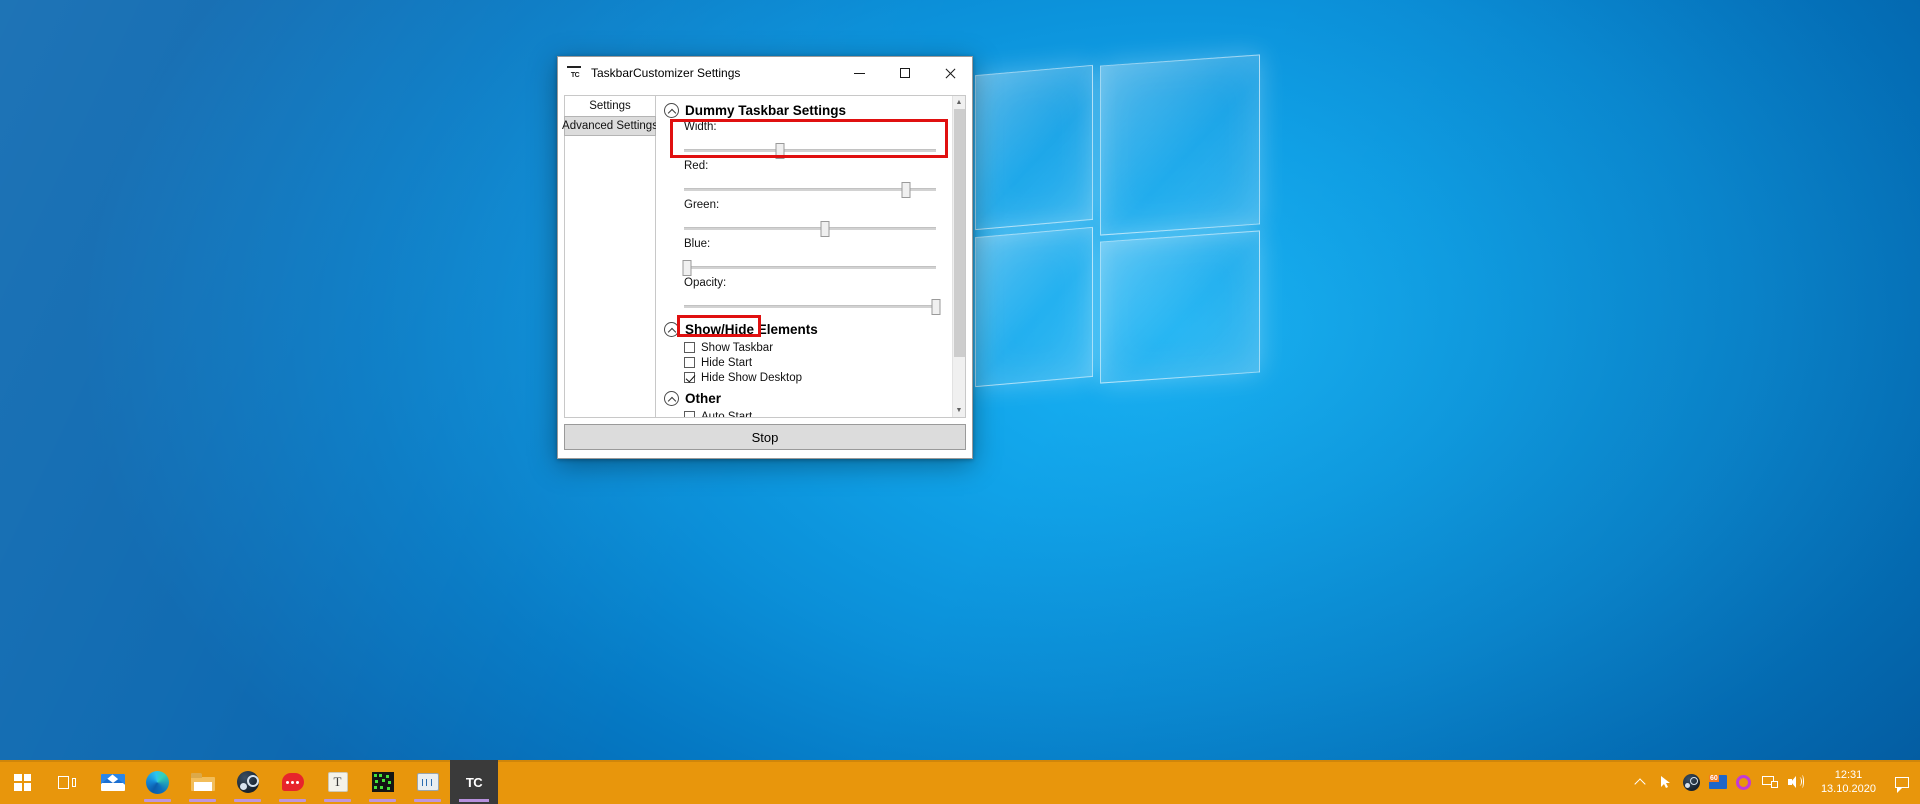 The width and height of the screenshot is (1920, 804). I want to click on opacity-slider, so click(812, 307).